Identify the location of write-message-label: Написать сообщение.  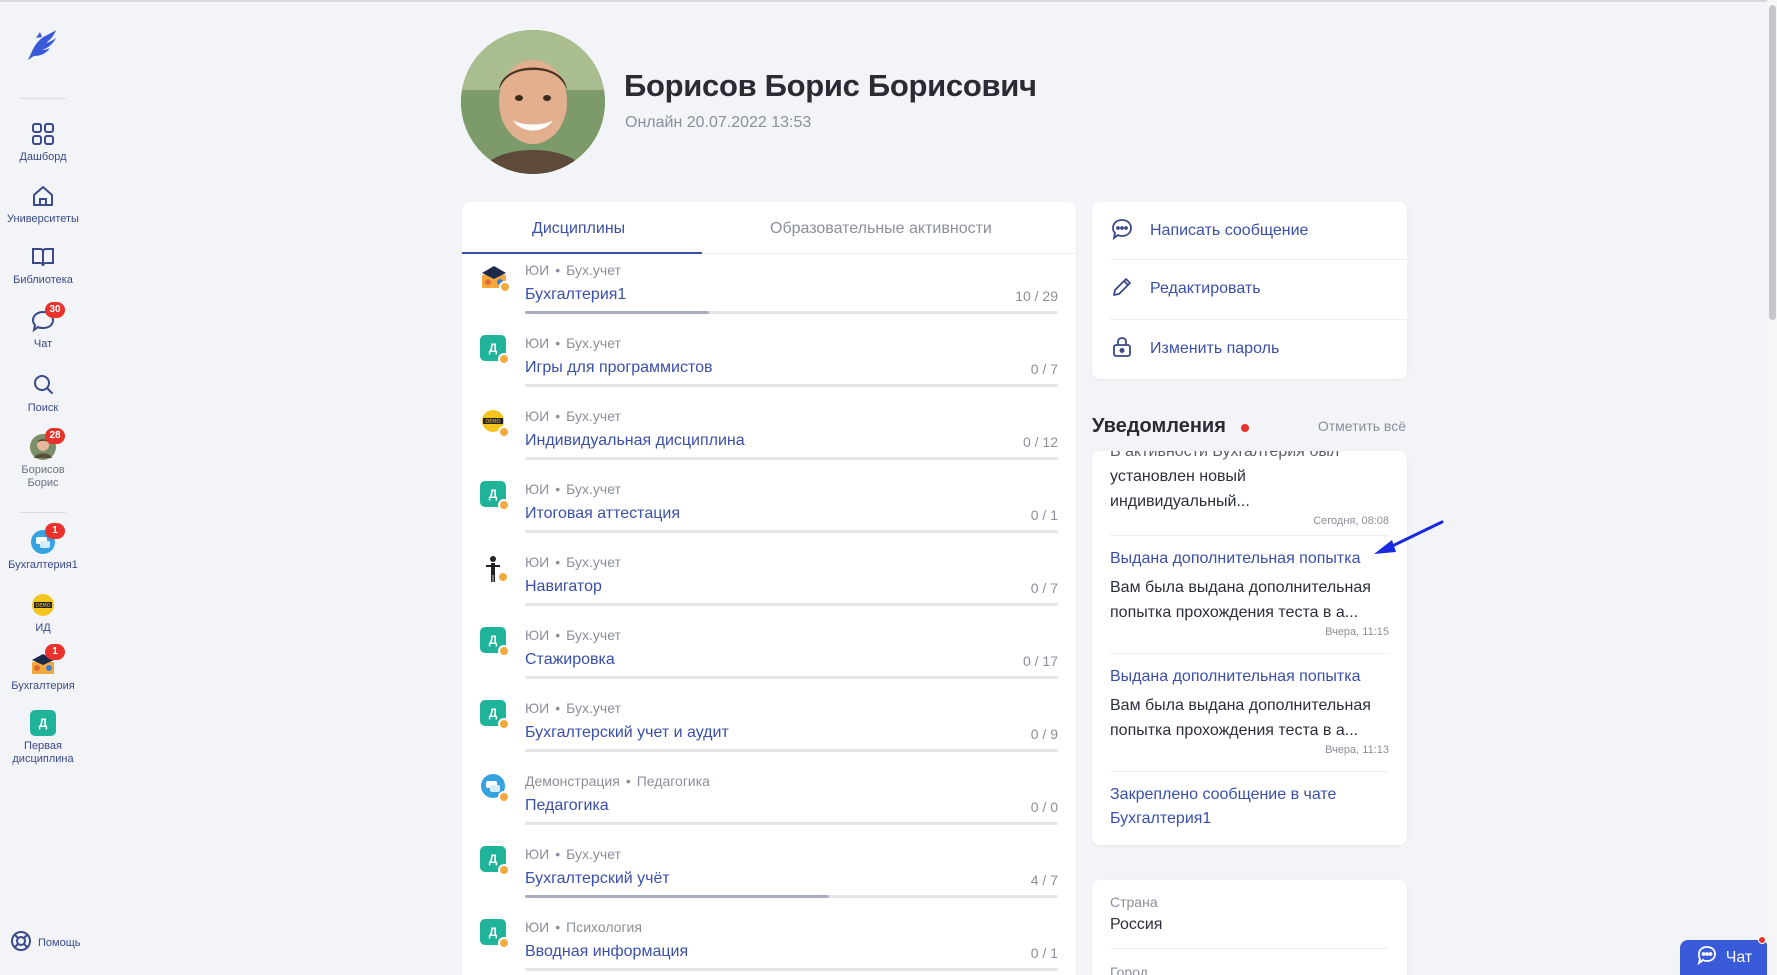
(1229, 230).